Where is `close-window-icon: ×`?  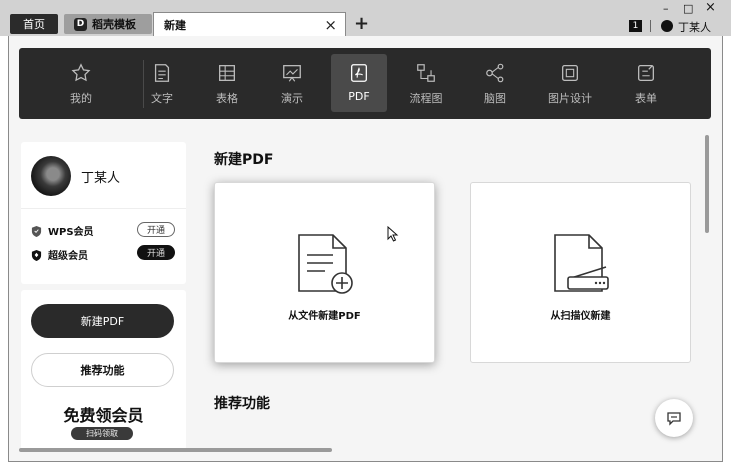 close-window-icon: × is located at coordinates (710, 7).